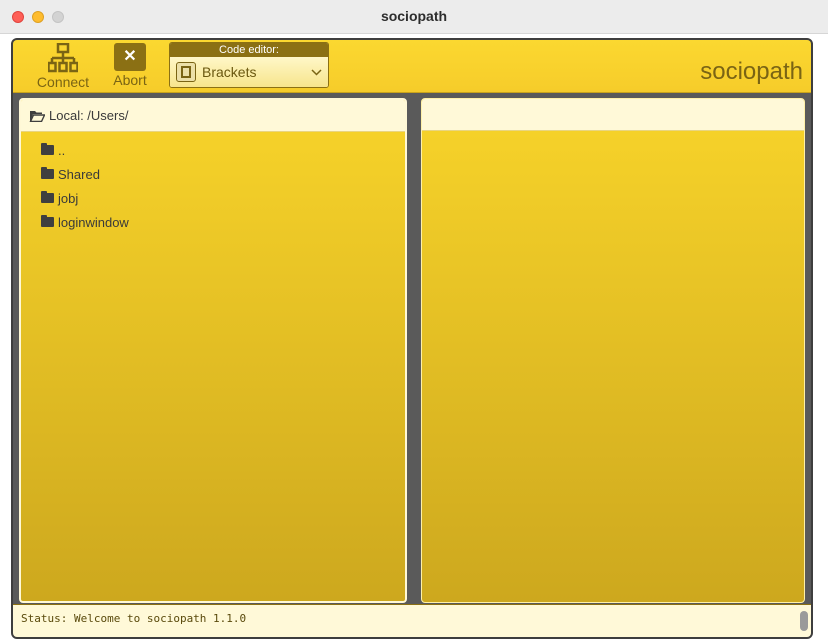 The width and height of the screenshot is (828, 644). I want to click on code-editor-group: Code editor: Brackets, so click(249, 65).